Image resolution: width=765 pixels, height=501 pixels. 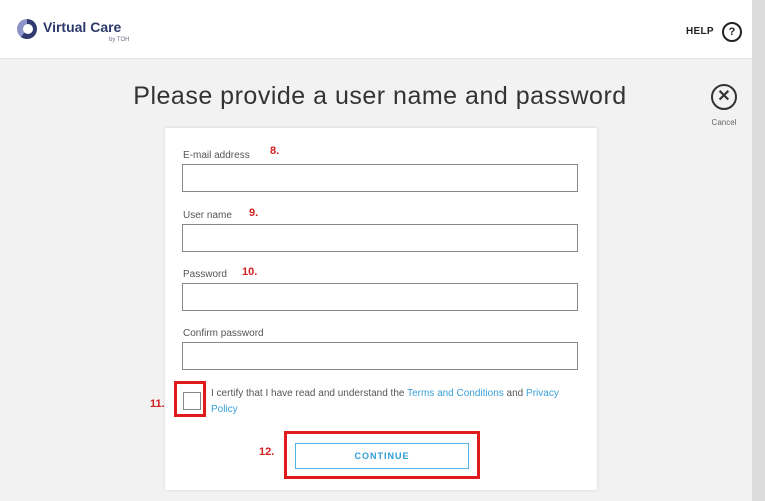 I want to click on certify-text-and: and, so click(x=515, y=393).